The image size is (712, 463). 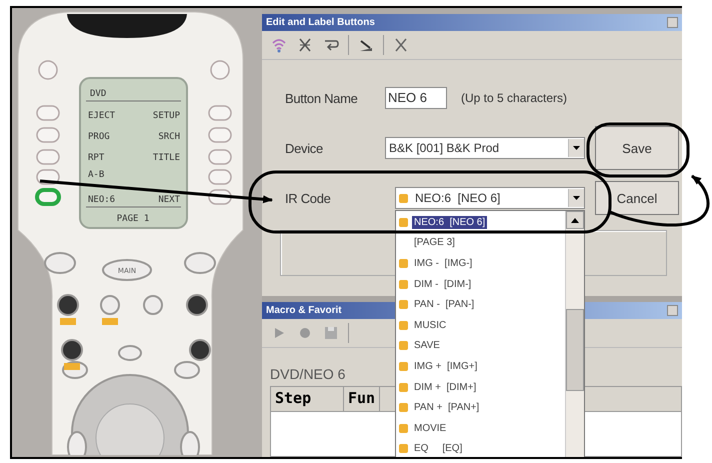 I want to click on button-name-field: NEO 6, so click(x=416, y=98).